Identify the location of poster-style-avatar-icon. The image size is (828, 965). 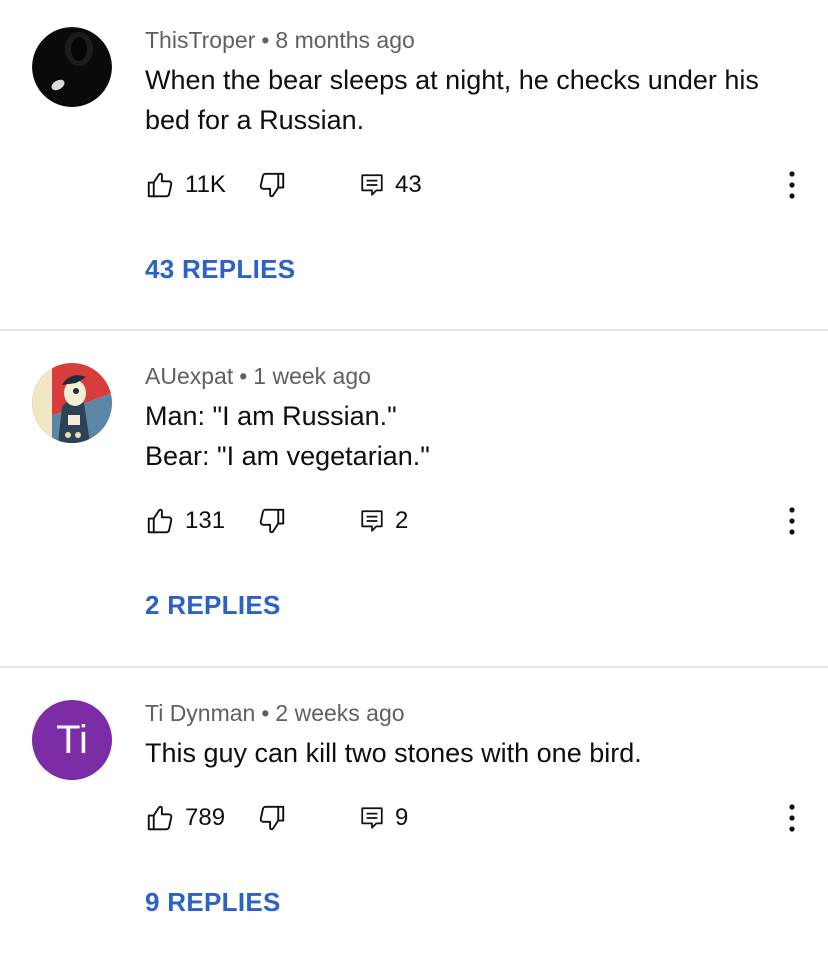
(72, 403).